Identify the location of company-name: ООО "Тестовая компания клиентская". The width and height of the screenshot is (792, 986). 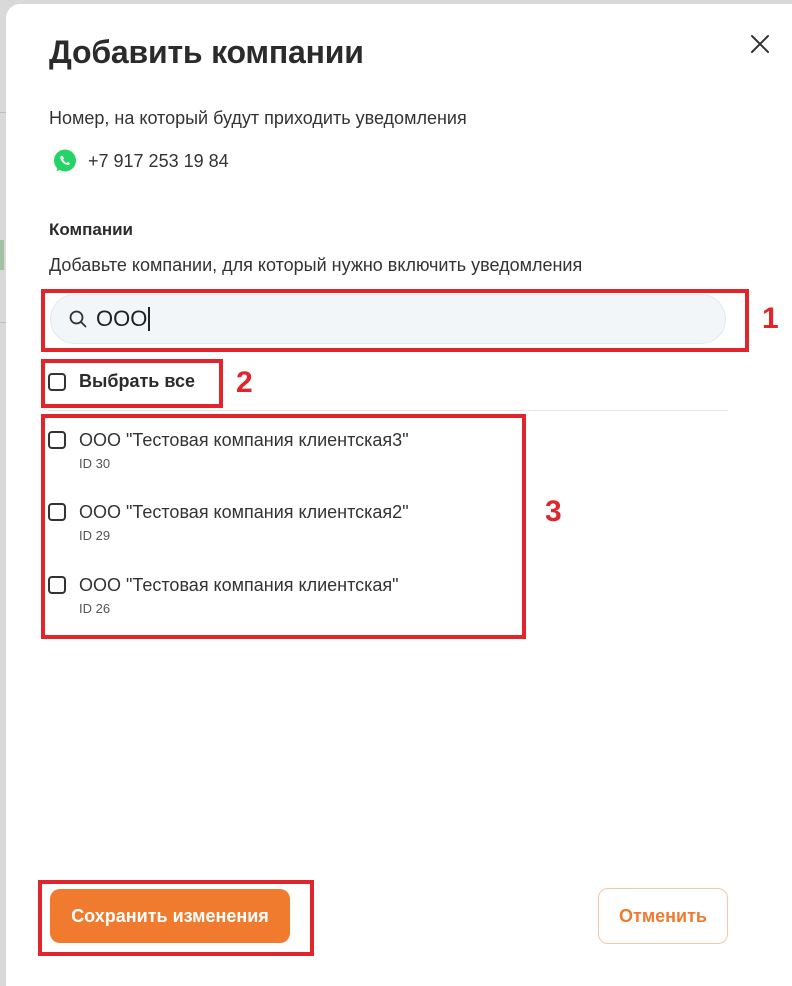
(239, 585).